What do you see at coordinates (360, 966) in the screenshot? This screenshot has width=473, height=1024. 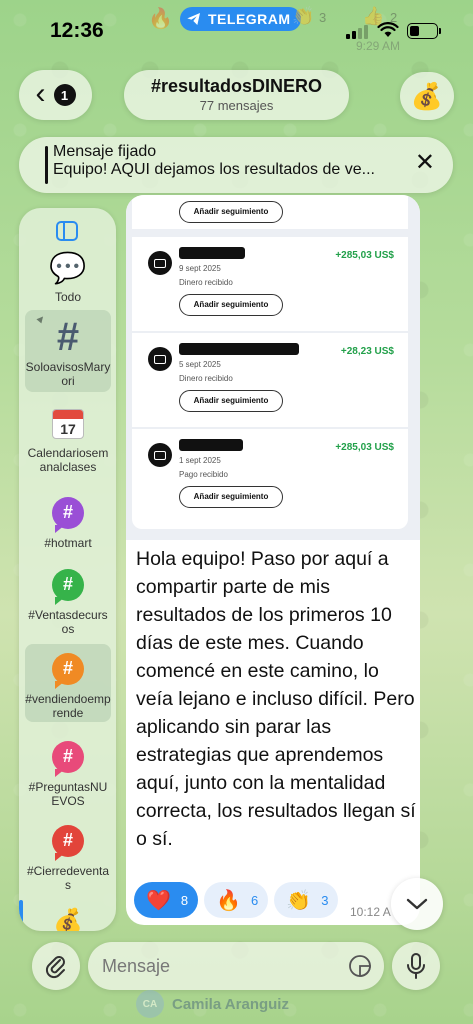 I see `sticker-icon` at bounding box center [360, 966].